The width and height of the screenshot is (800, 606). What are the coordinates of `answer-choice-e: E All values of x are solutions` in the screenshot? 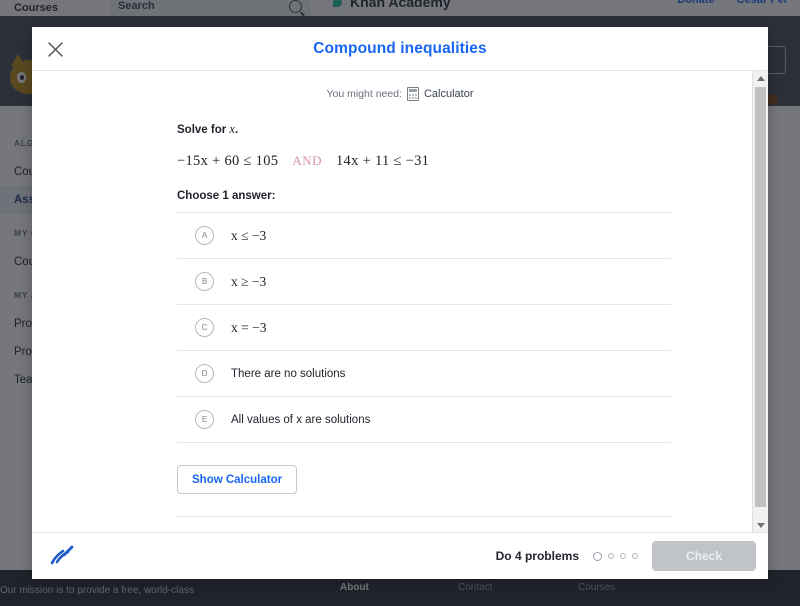 It's located at (424, 420).